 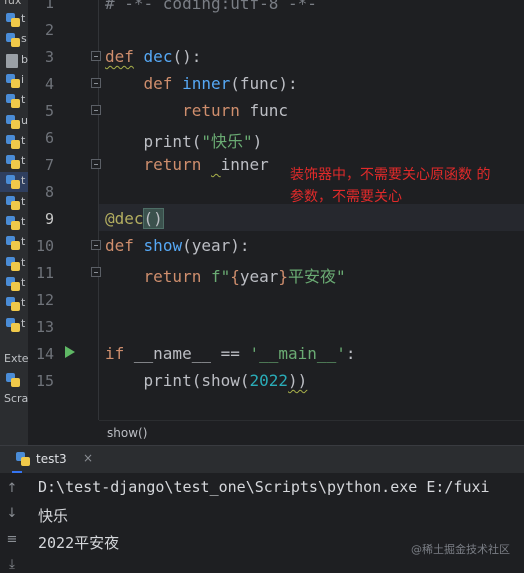 I want to click on soft-wrap-icon: ≡, so click(x=12, y=540).